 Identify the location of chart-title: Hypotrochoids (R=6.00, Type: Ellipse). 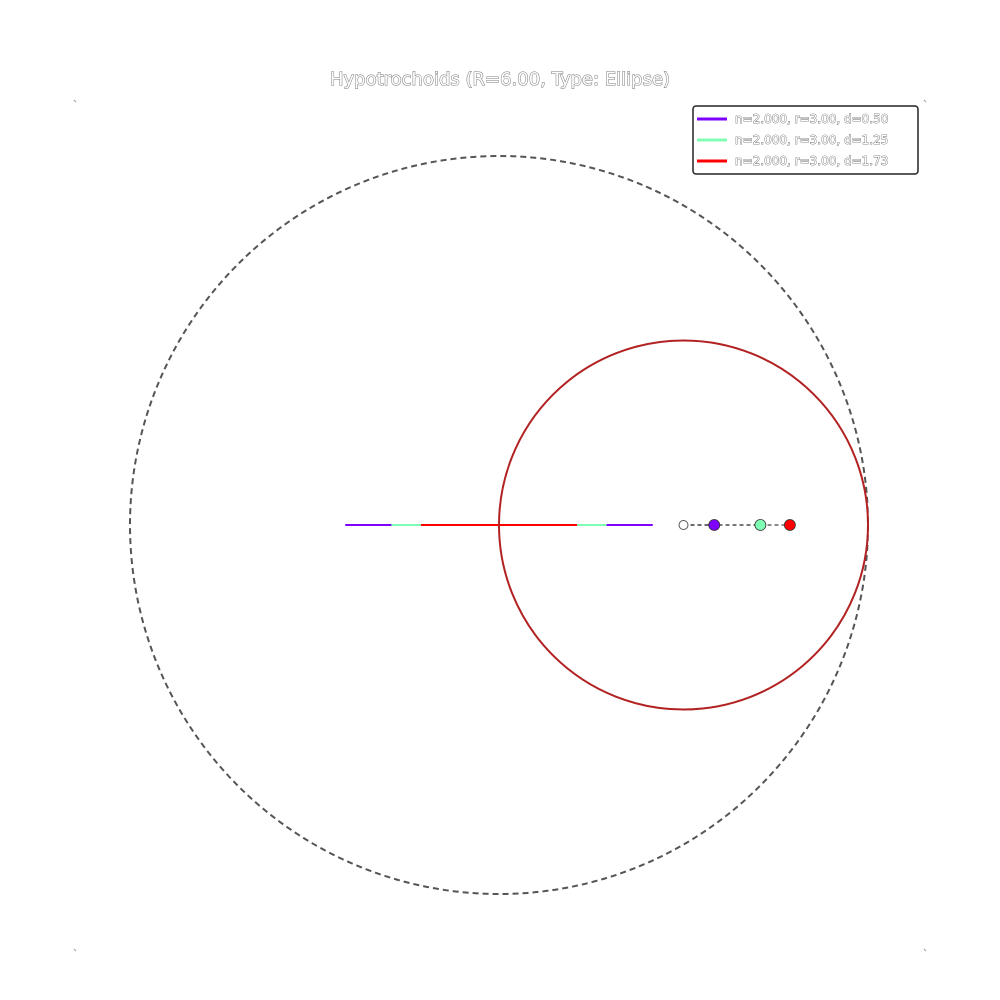
(500, 79).